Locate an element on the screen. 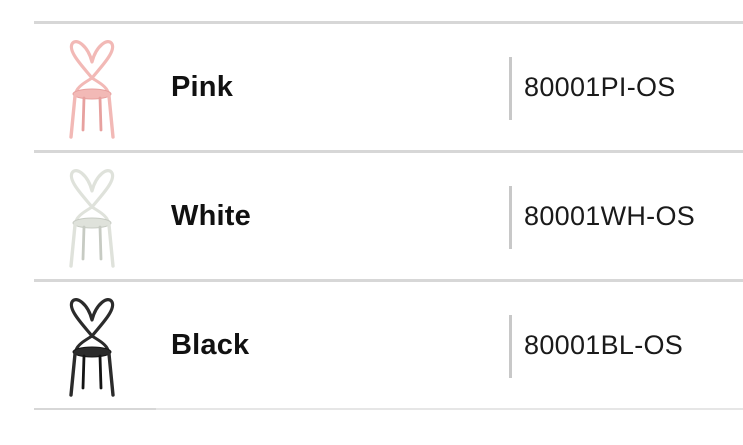  variant-sku: 80001PI-OS is located at coordinates (600, 87).